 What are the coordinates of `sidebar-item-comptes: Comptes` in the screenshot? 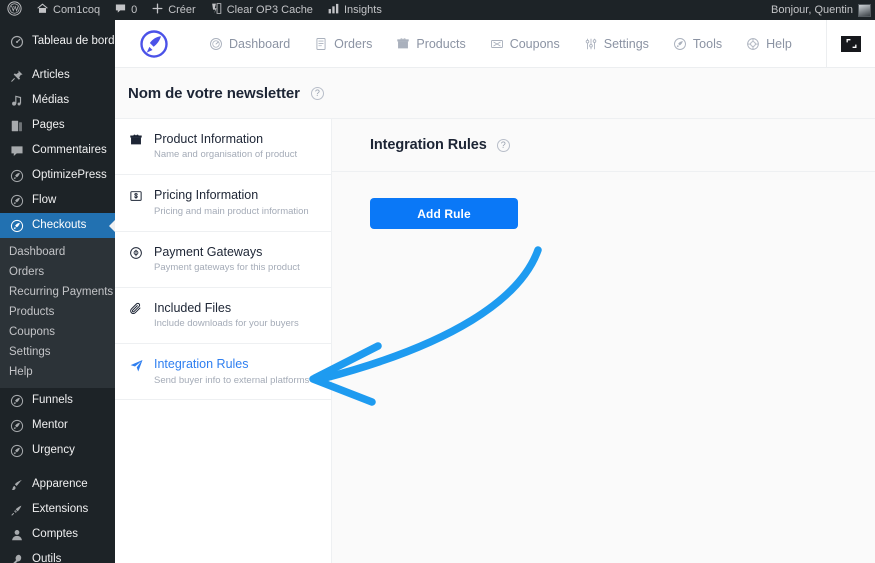 It's located at (57, 534).